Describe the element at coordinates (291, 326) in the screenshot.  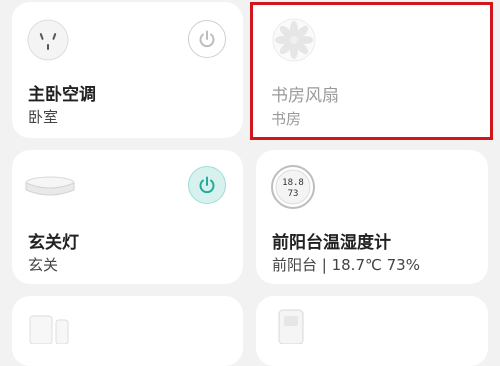
I see `motion-sensor-icon` at that location.